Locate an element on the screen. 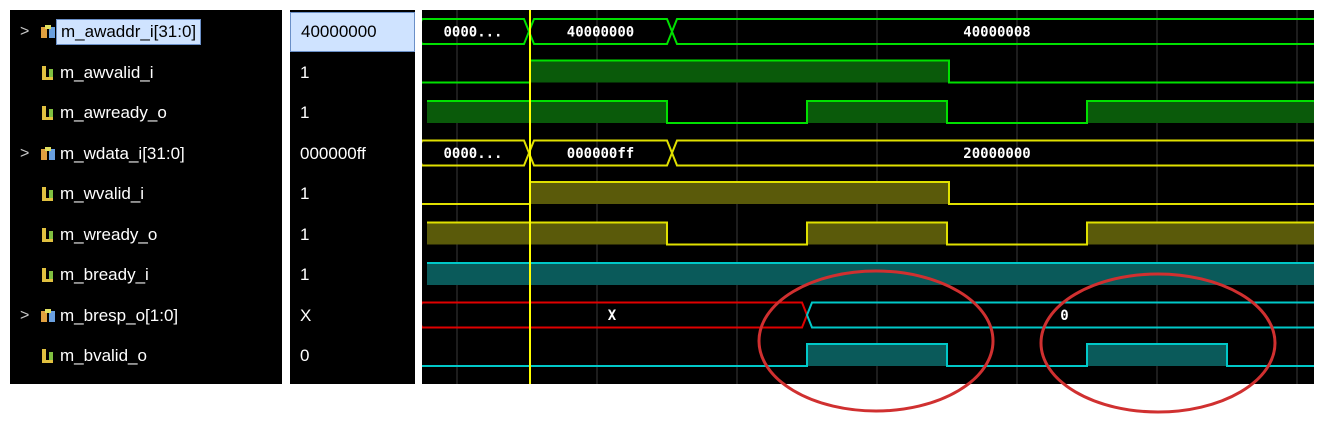 The height and width of the screenshot is (426, 1324). signal-row: > m_bresp_o[1:0] is located at coordinates (146, 316).